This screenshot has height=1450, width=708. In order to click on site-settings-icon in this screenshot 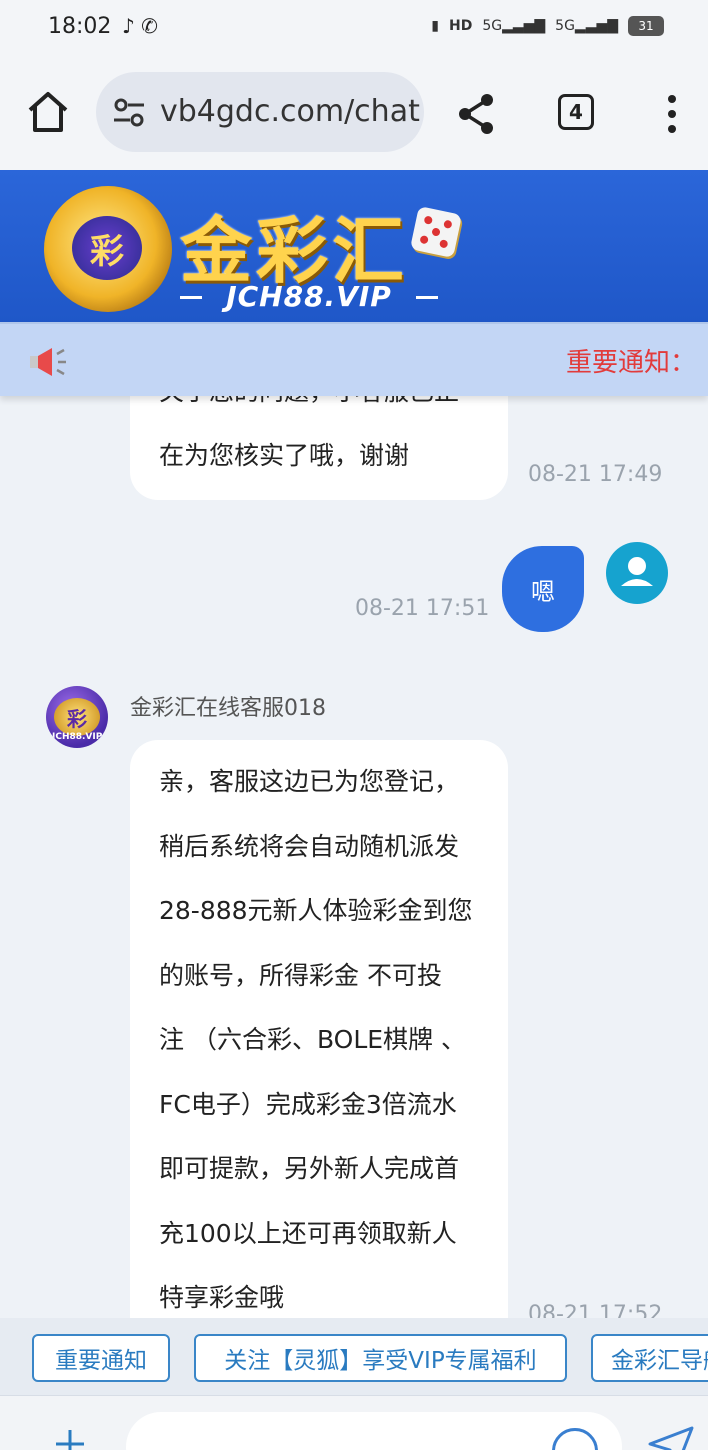, I will do `click(129, 113)`.